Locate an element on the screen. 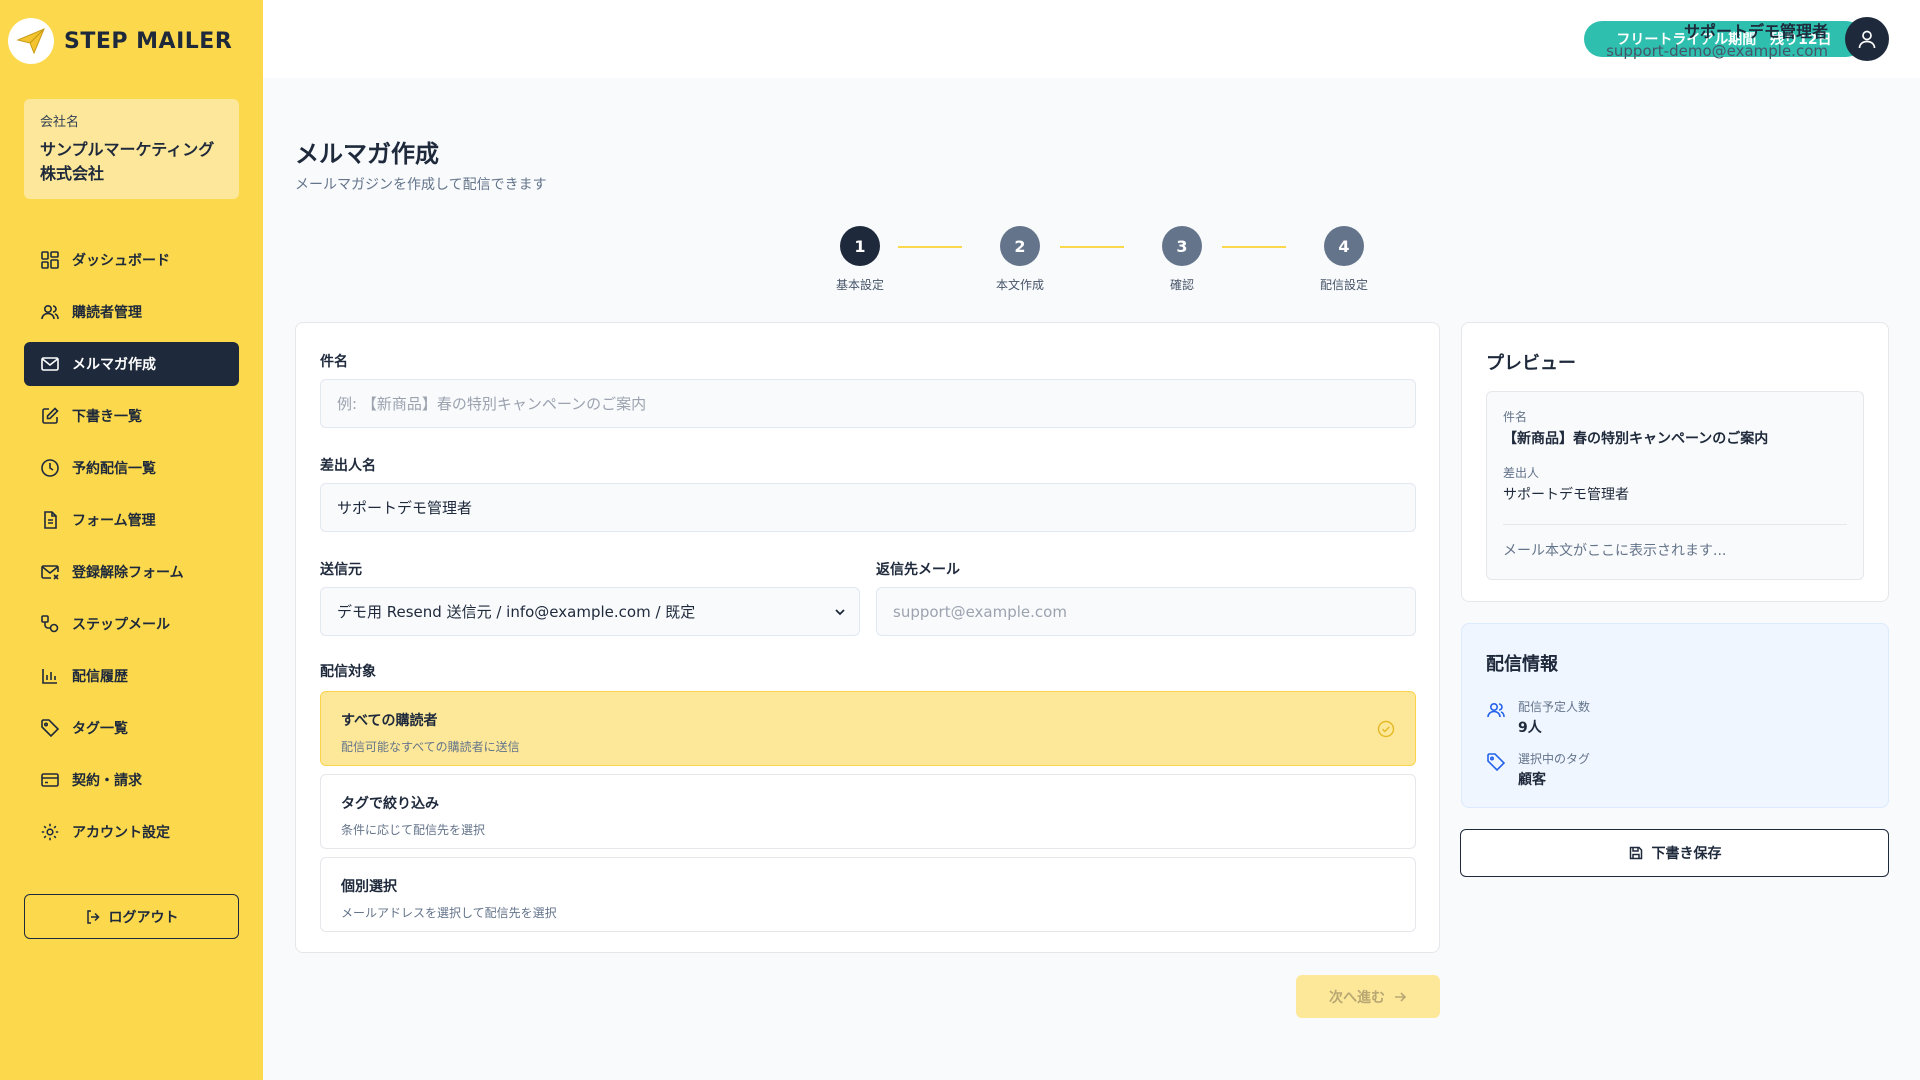 This screenshot has width=1920, height=1080. delivery-info-title: 配信情報 is located at coordinates (1522, 664).